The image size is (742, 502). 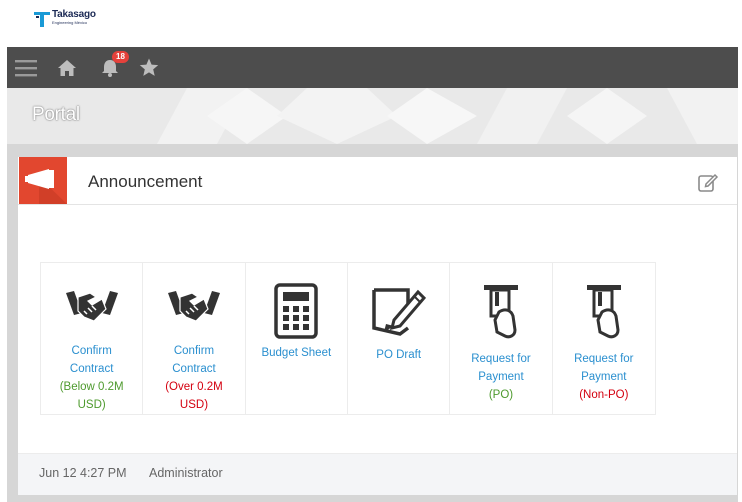 What do you see at coordinates (70, 22) in the screenshot?
I see `brand-subtitle: Engineering México` at bounding box center [70, 22].